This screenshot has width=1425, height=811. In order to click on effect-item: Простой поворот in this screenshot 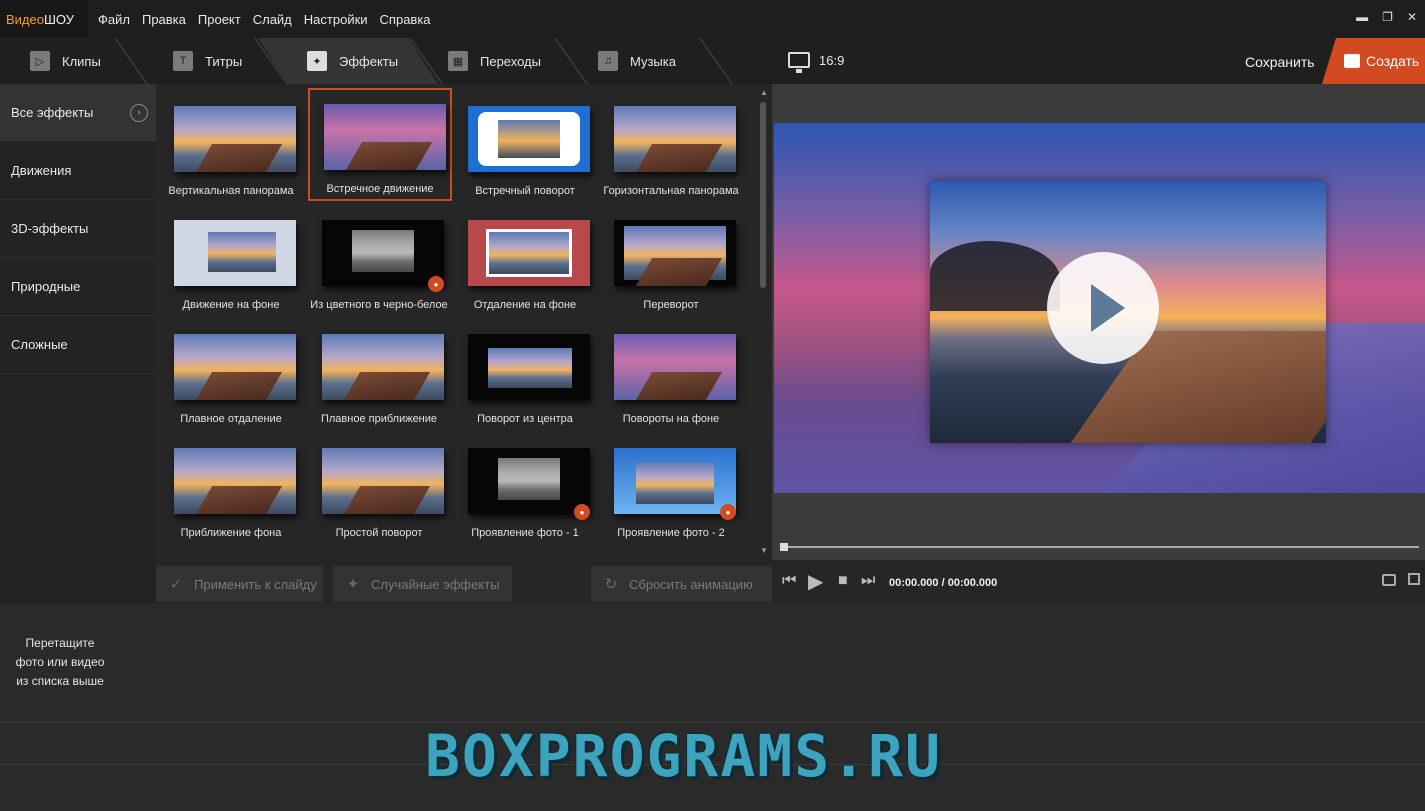, I will do `click(379, 489)`.